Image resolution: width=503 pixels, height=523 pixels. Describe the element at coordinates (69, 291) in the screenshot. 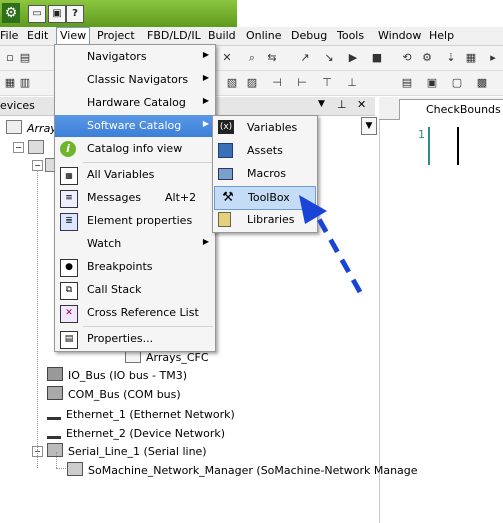

I see `callstack-icon: ⧉` at that location.